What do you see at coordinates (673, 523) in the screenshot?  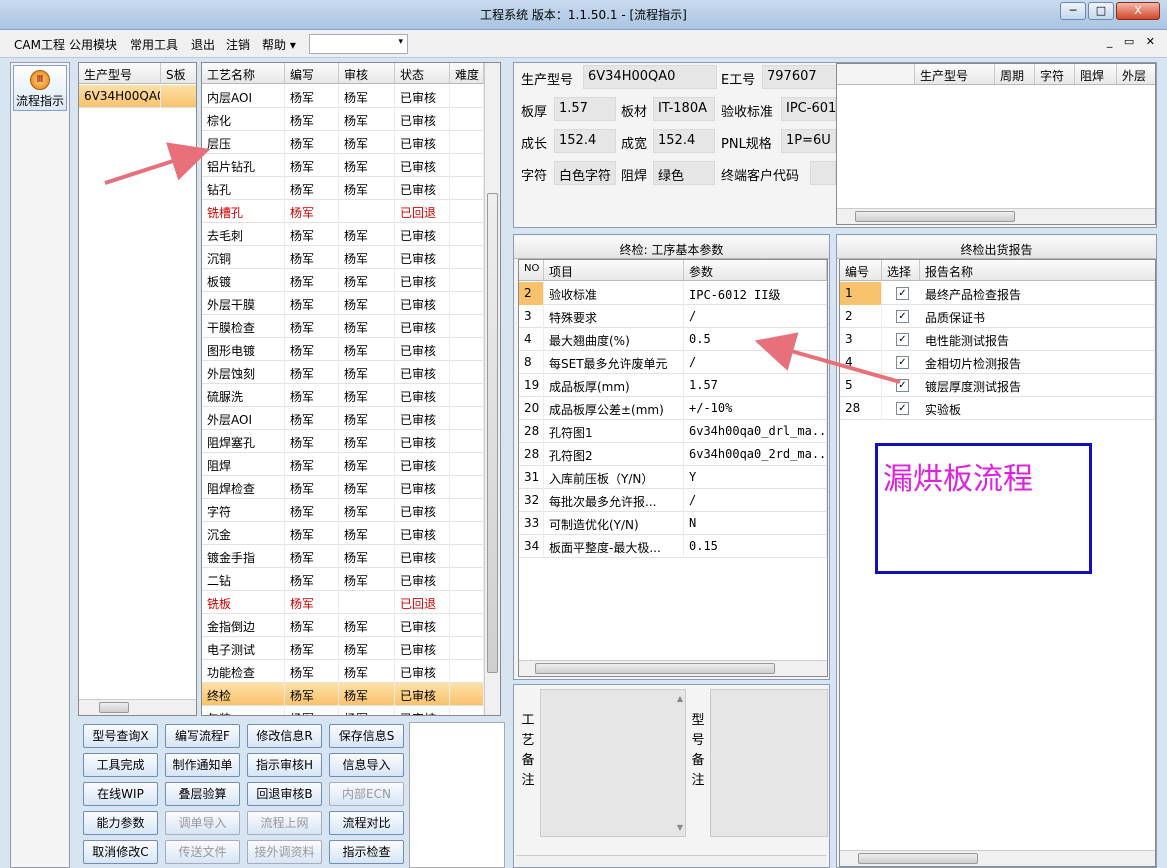 I see `table-row: 33 可制造优化(Y/N) N` at bounding box center [673, 523].